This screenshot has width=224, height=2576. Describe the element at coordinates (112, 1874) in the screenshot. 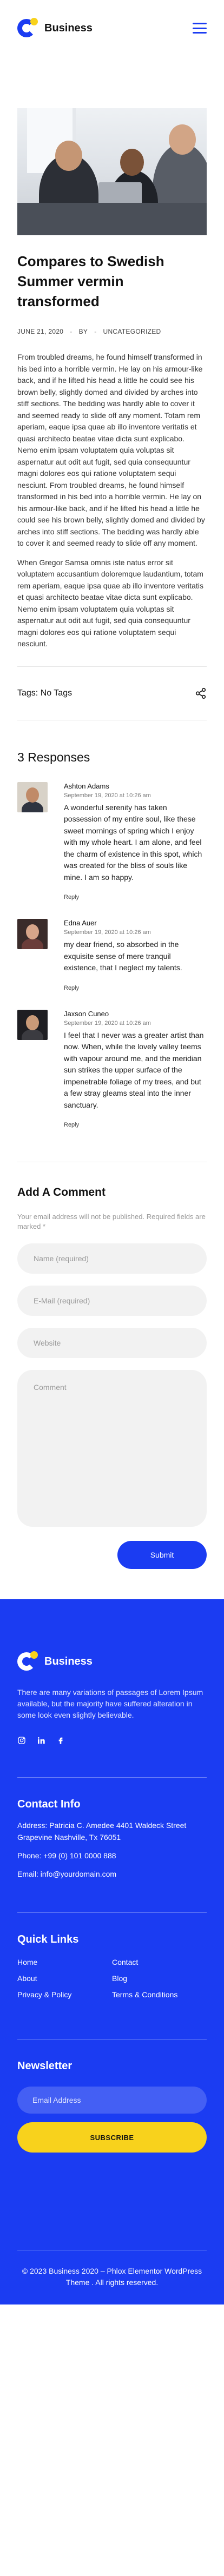

I see `contact-email: Email: info@yourdomain.com` at that location.